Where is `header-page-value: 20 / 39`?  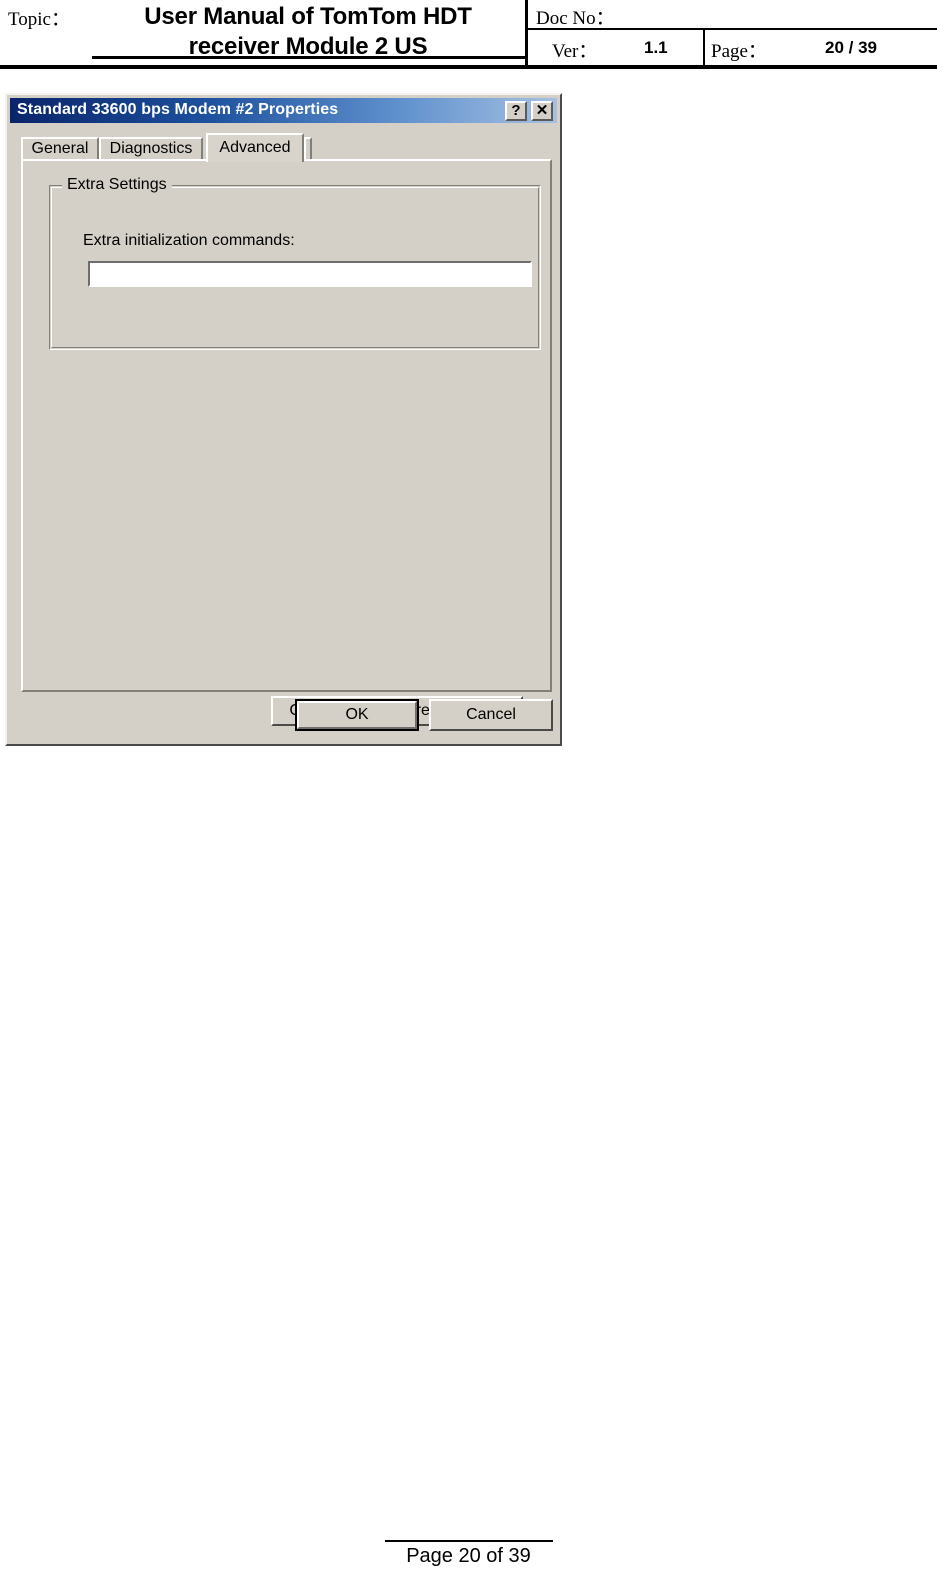 header-page-value: 20 / 39 is located at coordinates (851, 47).